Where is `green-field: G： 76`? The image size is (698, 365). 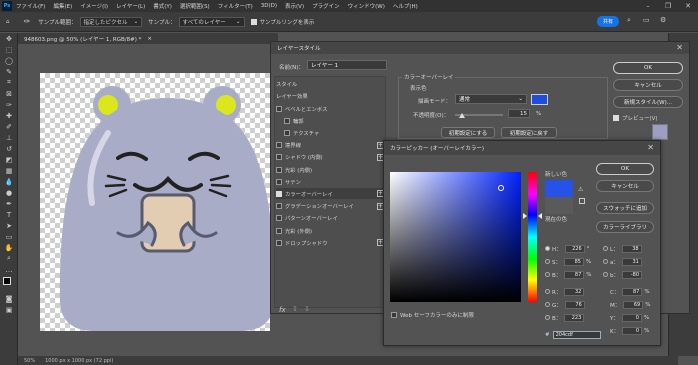
green-field: G： 76 is located at coordinates (566, 304).